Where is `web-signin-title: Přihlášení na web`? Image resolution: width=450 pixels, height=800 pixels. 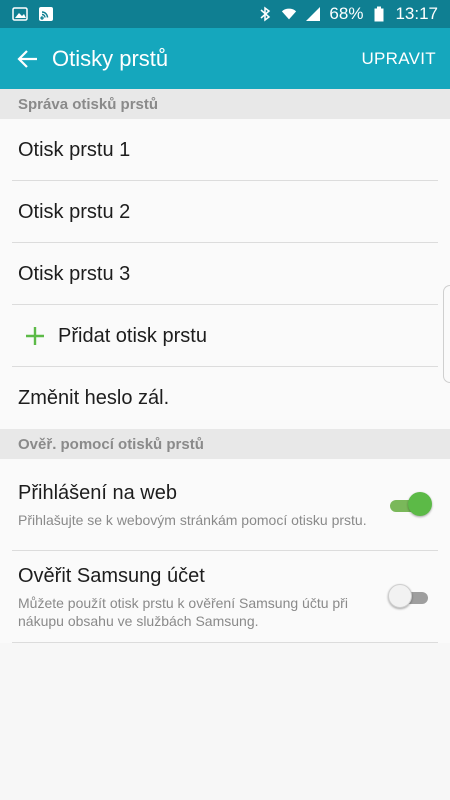 web-signin-title: Přihlášení na web is located at coordinates (97, 492).